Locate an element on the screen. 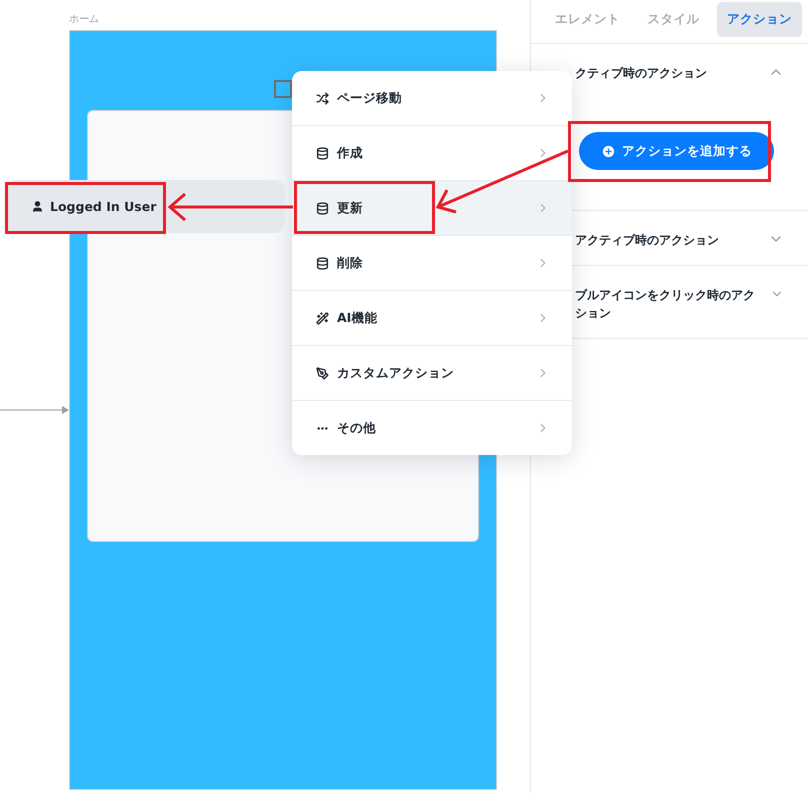 This screenshot has width=808, height=793. panel-tab: アクション is located at coordinates (759, 19).